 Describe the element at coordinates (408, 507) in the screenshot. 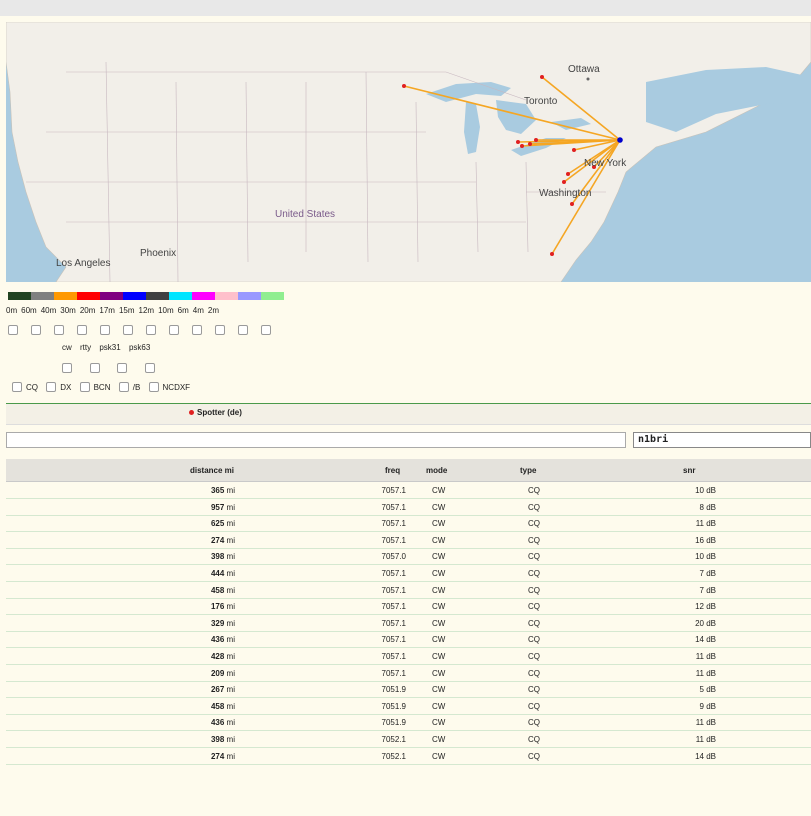

I see `table-row: 957 mi 7057.1 CW CQ 8 dB` at that location.